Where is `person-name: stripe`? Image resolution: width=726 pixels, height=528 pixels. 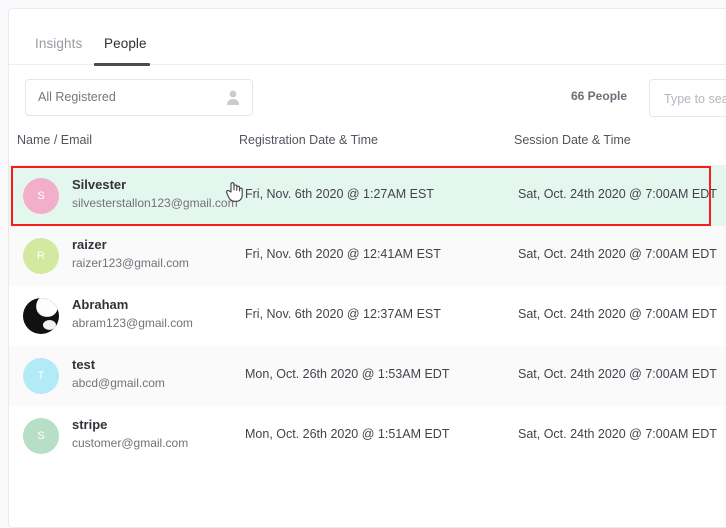
person-name: stripe is located at coordinates (90, 424).